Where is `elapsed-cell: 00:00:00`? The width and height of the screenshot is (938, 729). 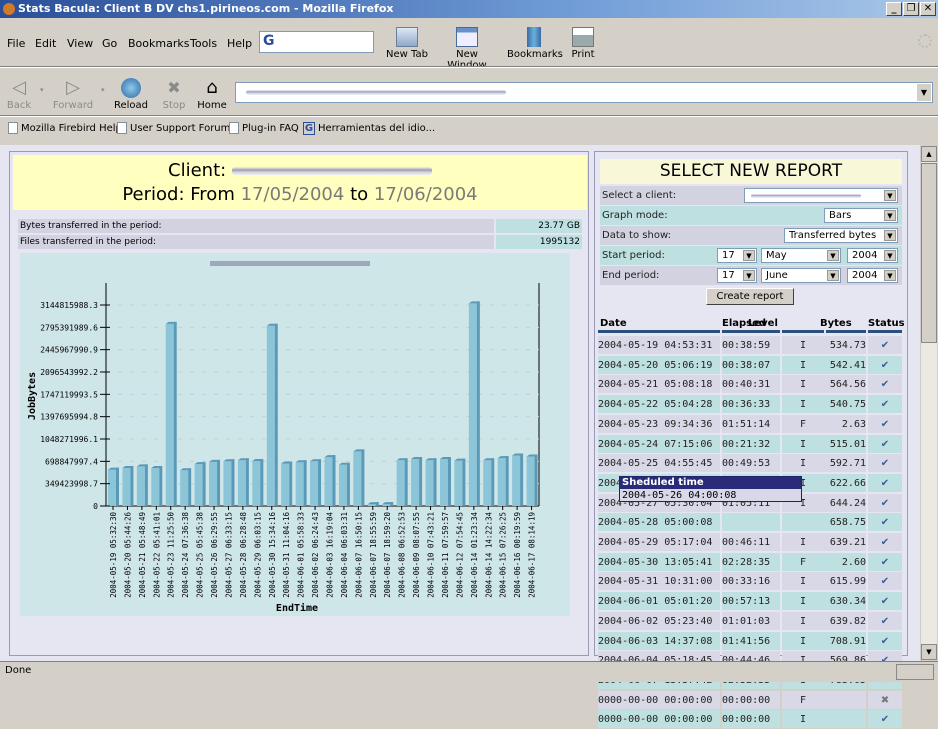 elapsed-cell: 00:00:00 is located at coordinates (751, 719).